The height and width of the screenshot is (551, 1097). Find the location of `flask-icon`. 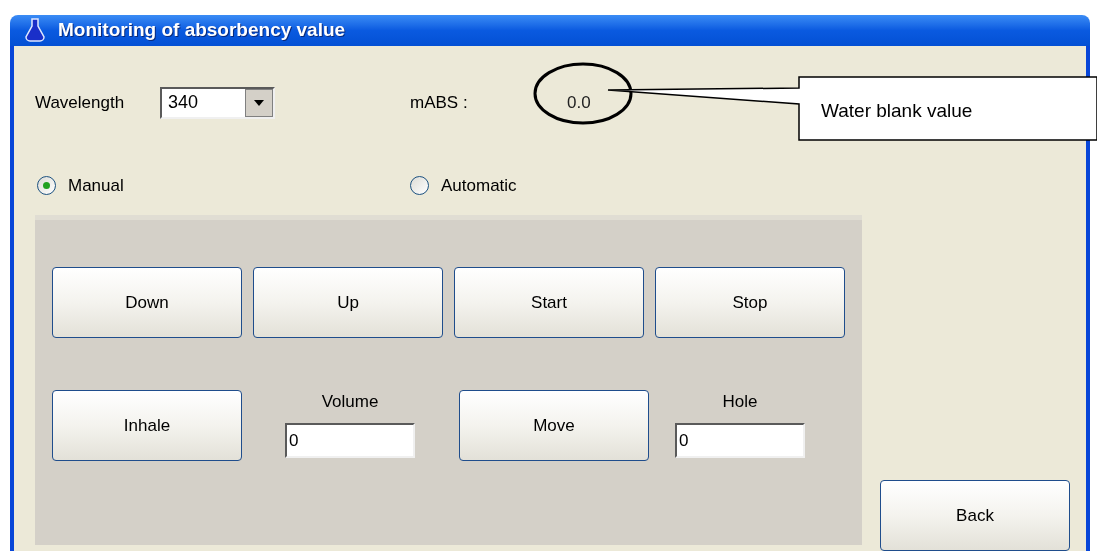

flask-icon is located at coordinates (35, 30).